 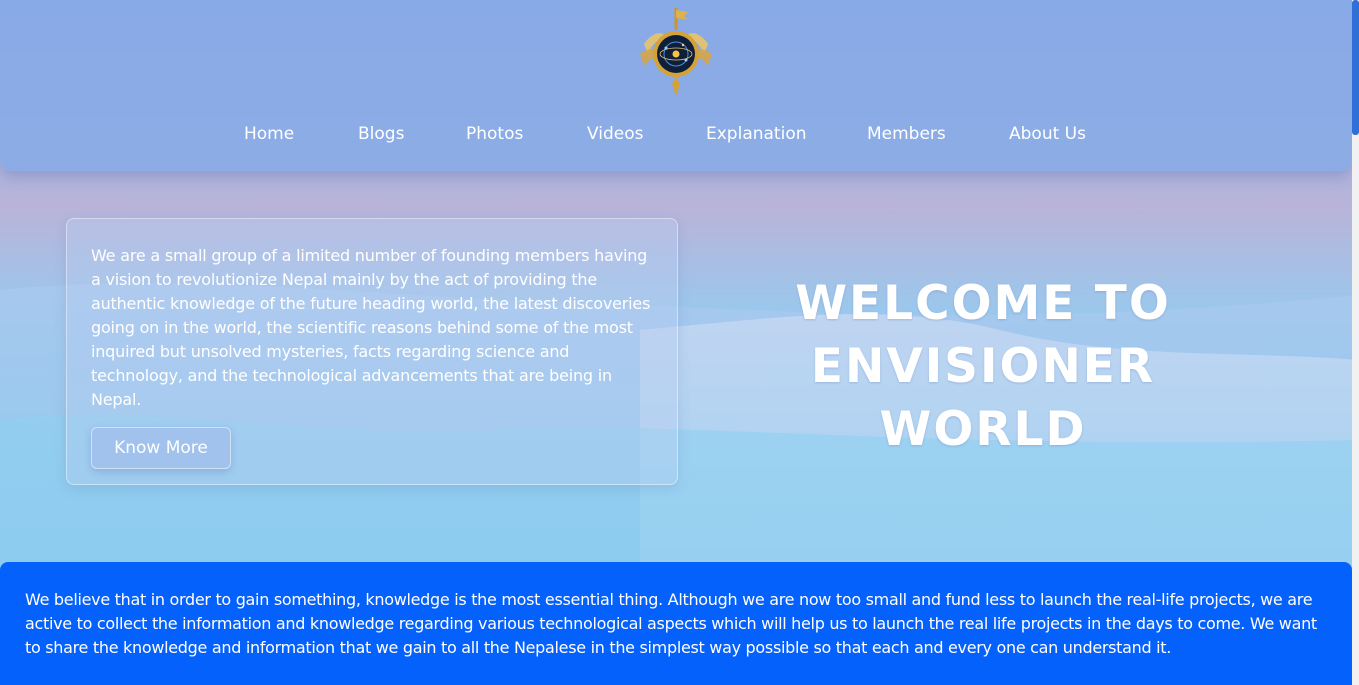 I want to click on hero-heading: WELCOME TO ENVISIONER WORLD, so click(x=983, y=366).